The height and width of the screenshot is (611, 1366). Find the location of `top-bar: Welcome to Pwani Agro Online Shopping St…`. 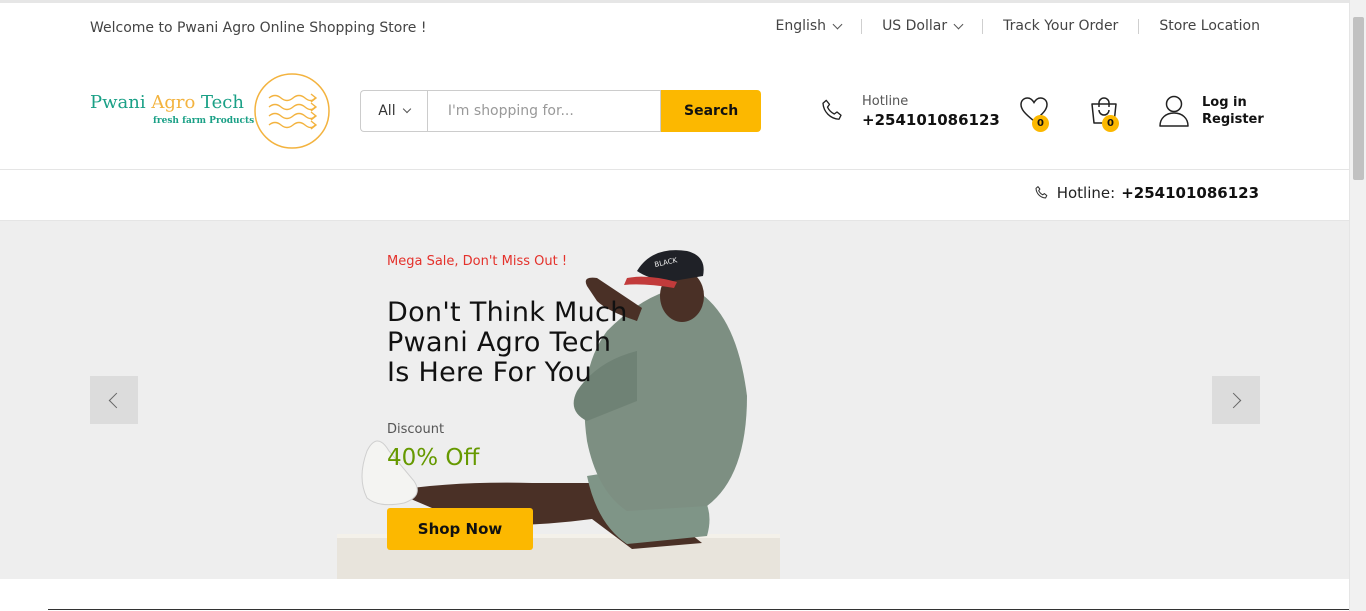

top-bar: Welcome to Pwani Agro Online Shopping St… is located at coordinates (675, 28).